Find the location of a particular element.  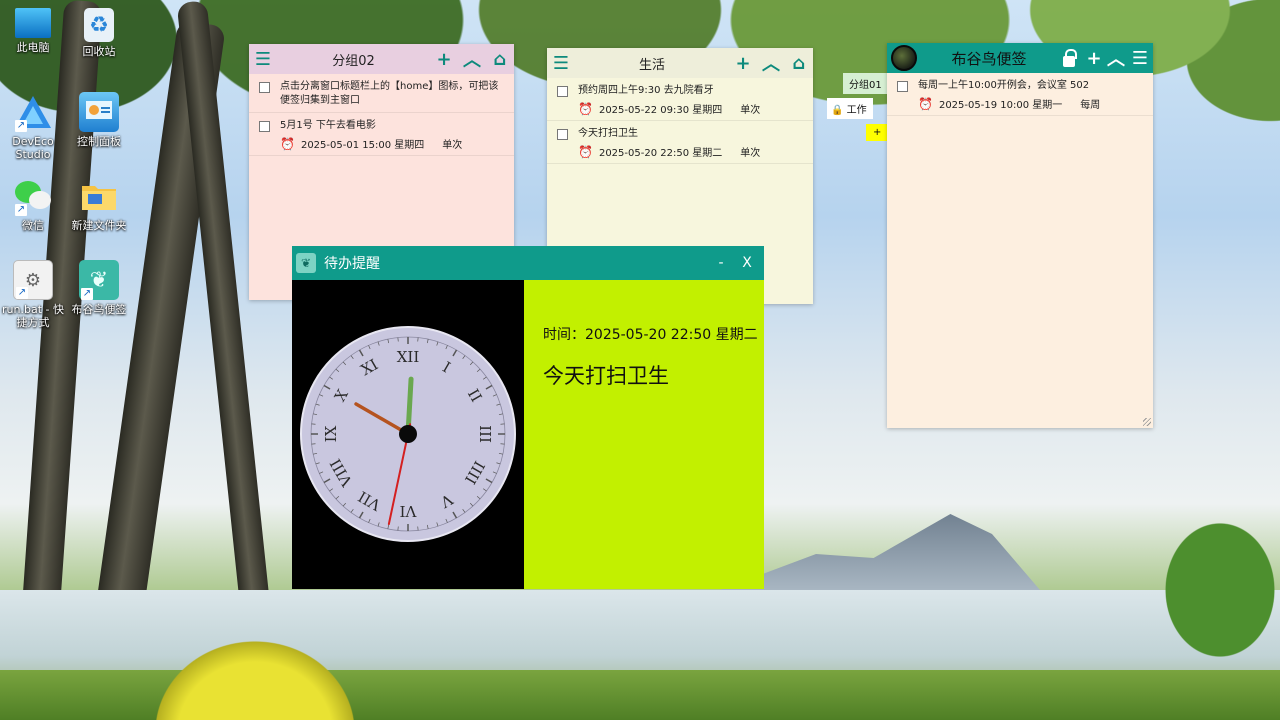

folder-icon is located at coordinates (99, 196).